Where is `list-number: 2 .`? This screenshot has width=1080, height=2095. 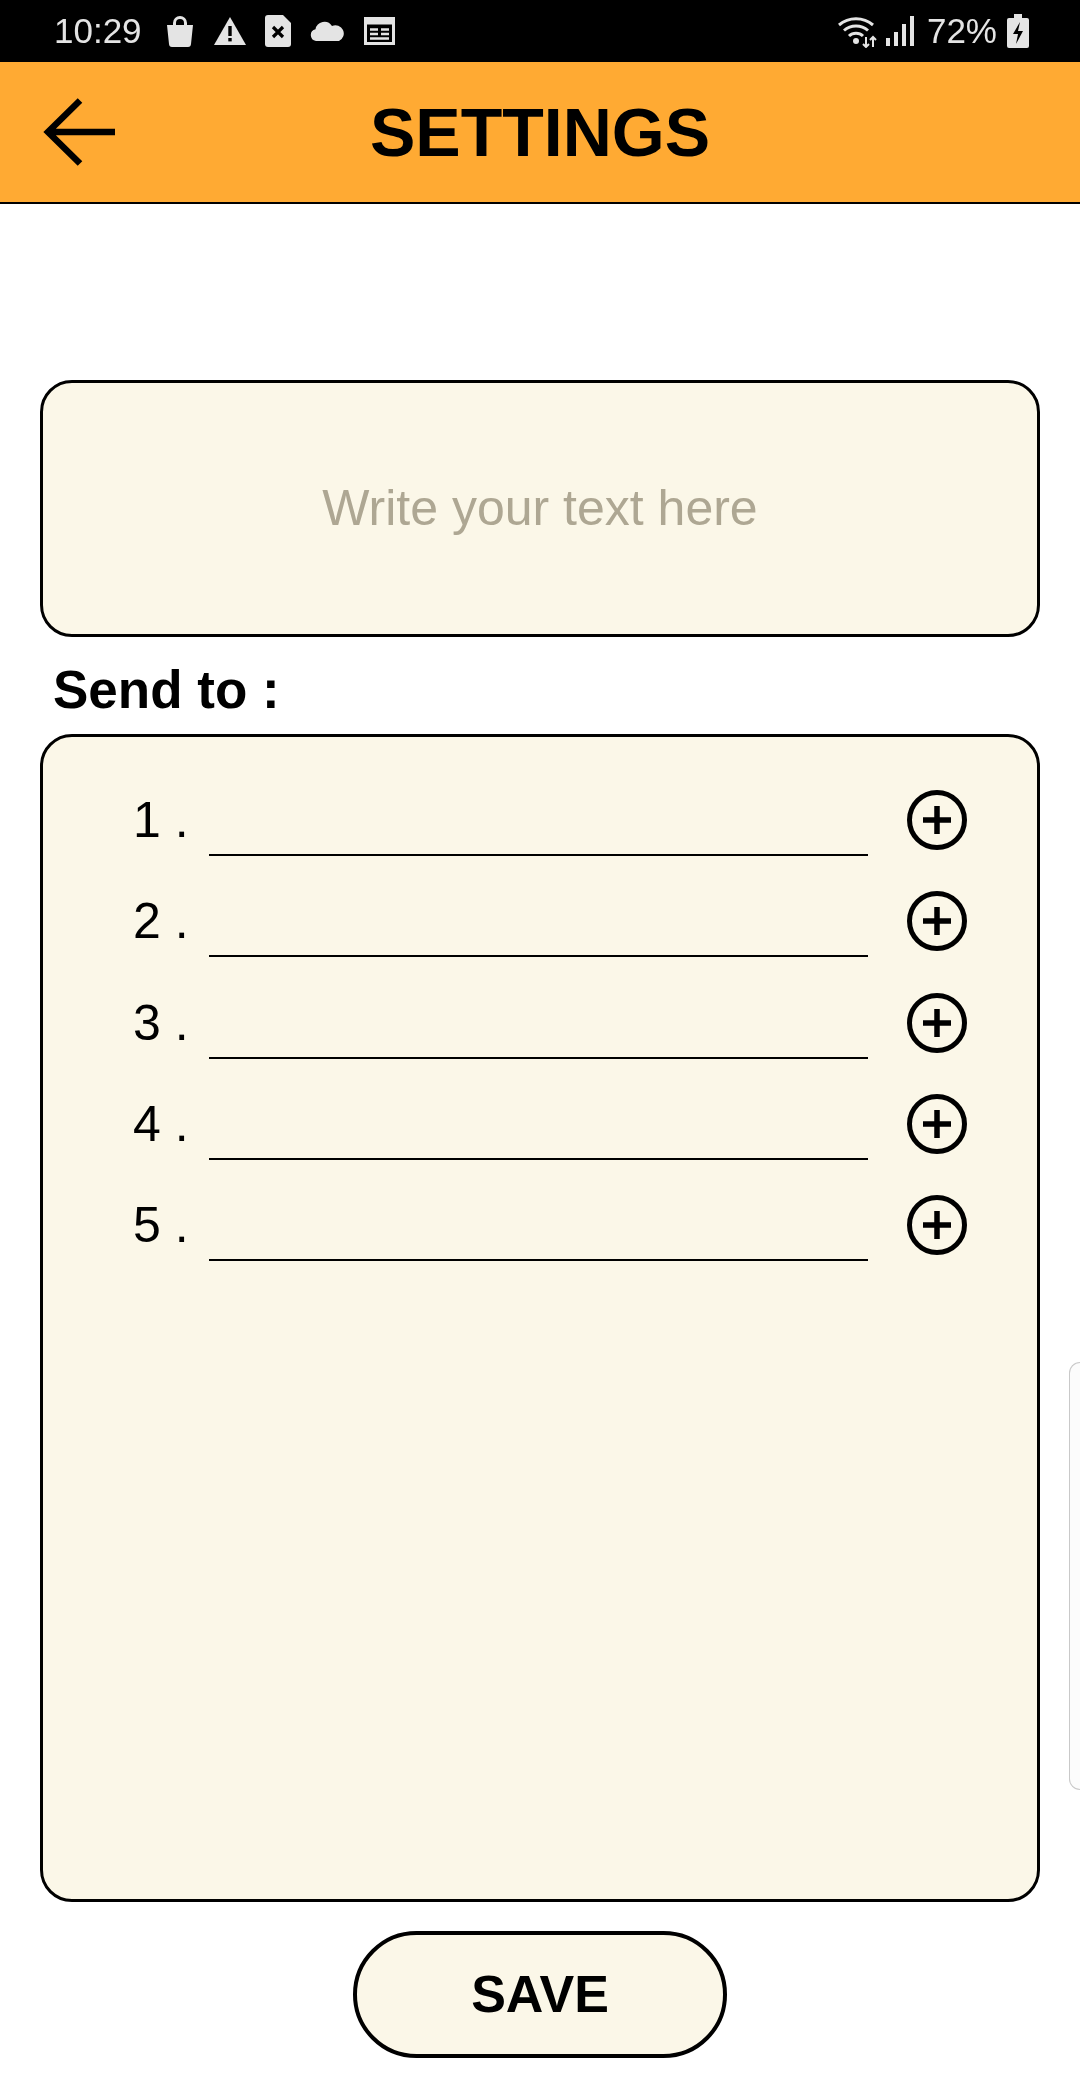 list-number: 2 . is located at coordinates (161, 921).